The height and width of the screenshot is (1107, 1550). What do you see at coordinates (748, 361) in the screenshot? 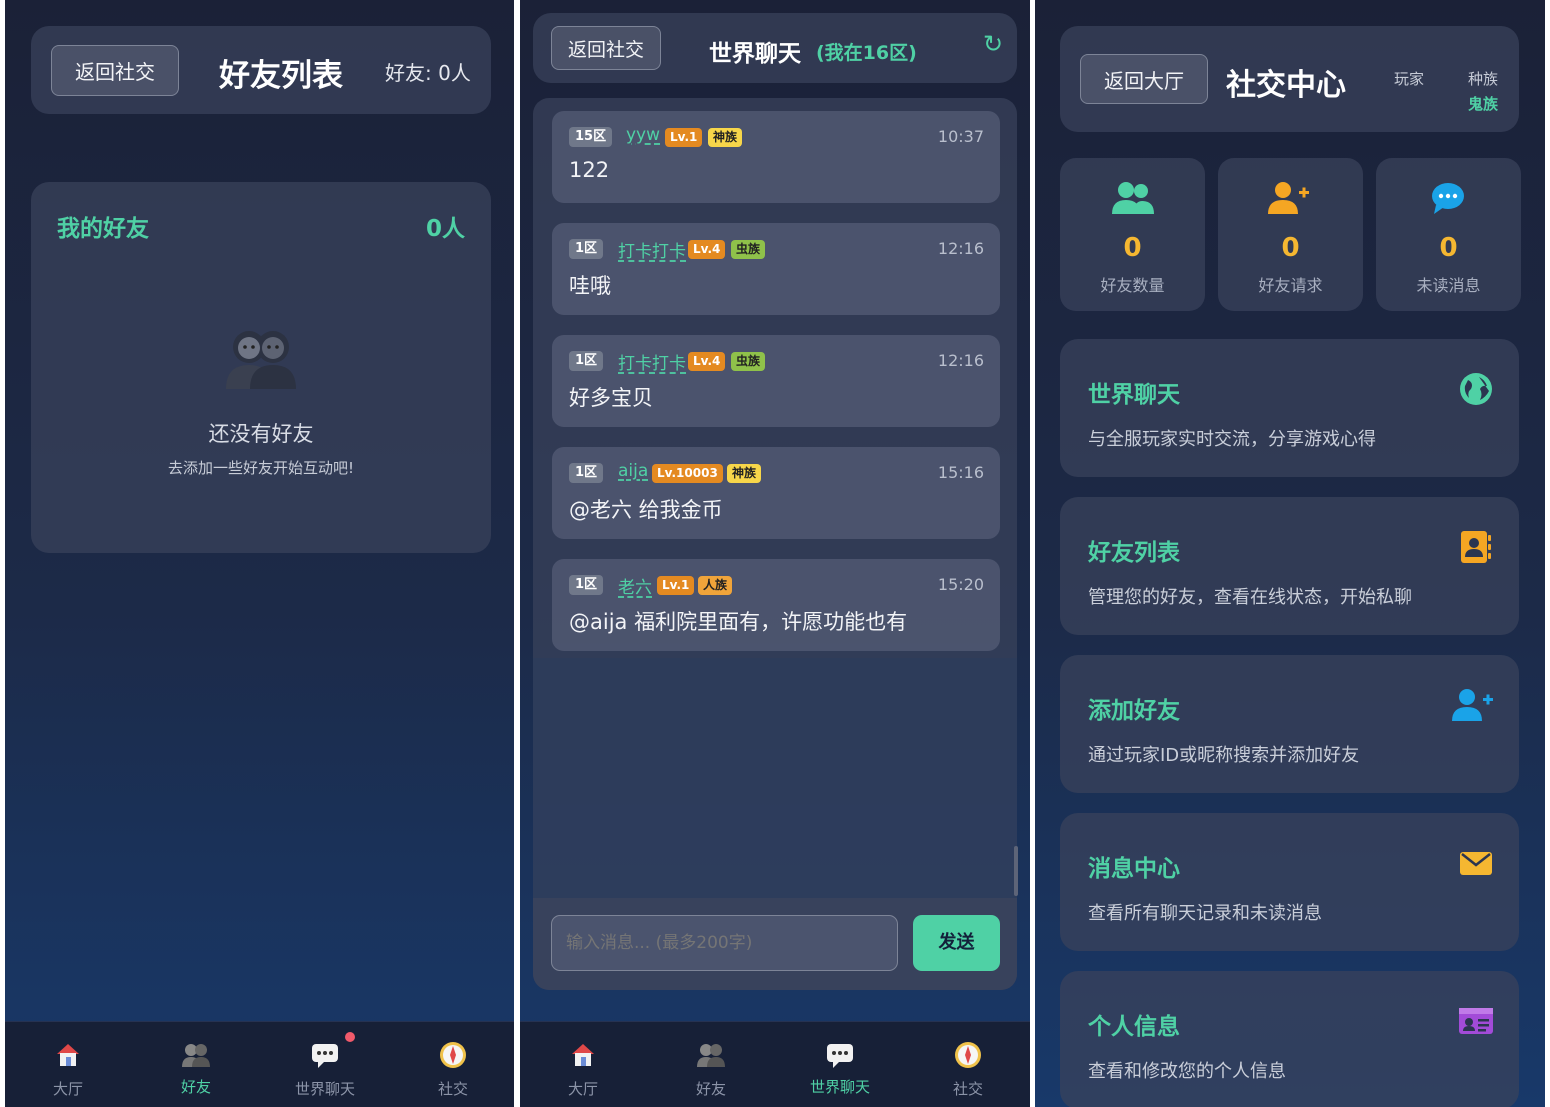
I see `race-badge: 虫族` at bounding box center [748, 361].